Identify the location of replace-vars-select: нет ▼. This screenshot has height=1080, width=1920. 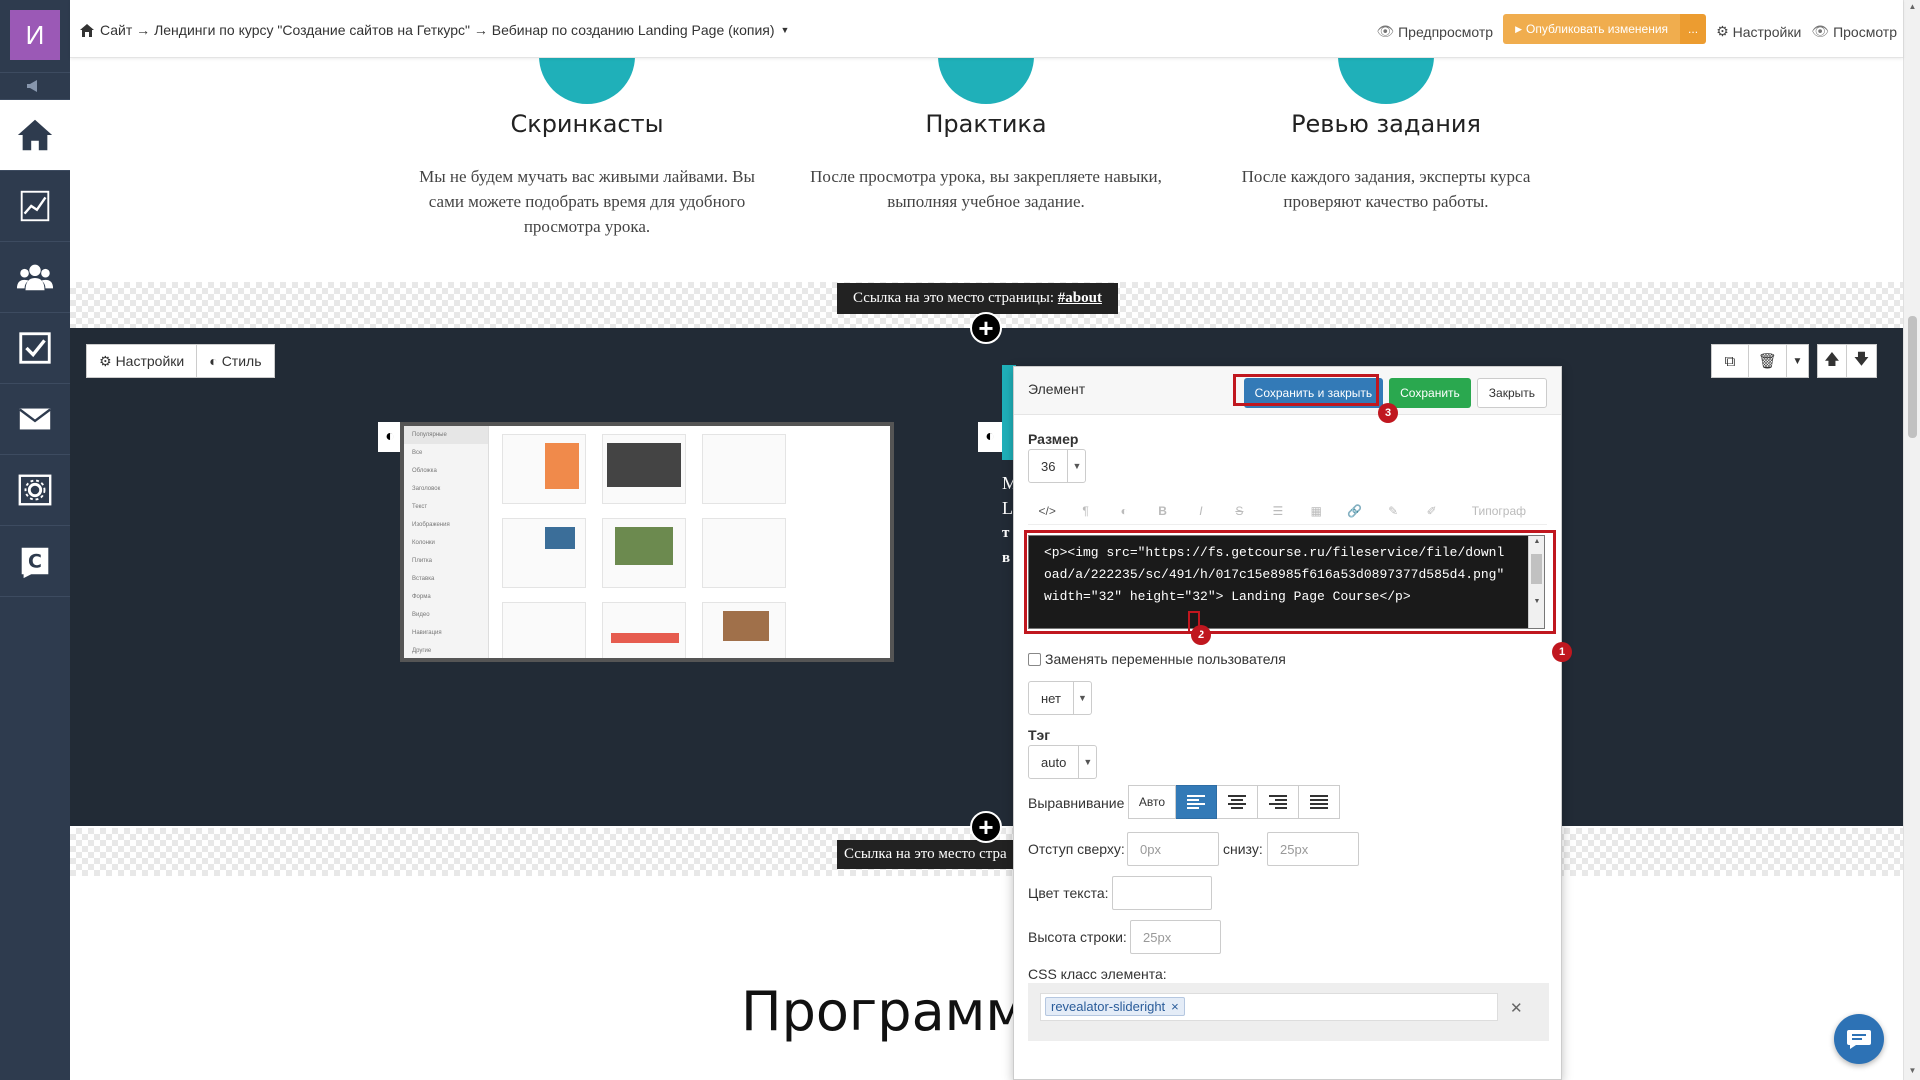
(1060, 698).